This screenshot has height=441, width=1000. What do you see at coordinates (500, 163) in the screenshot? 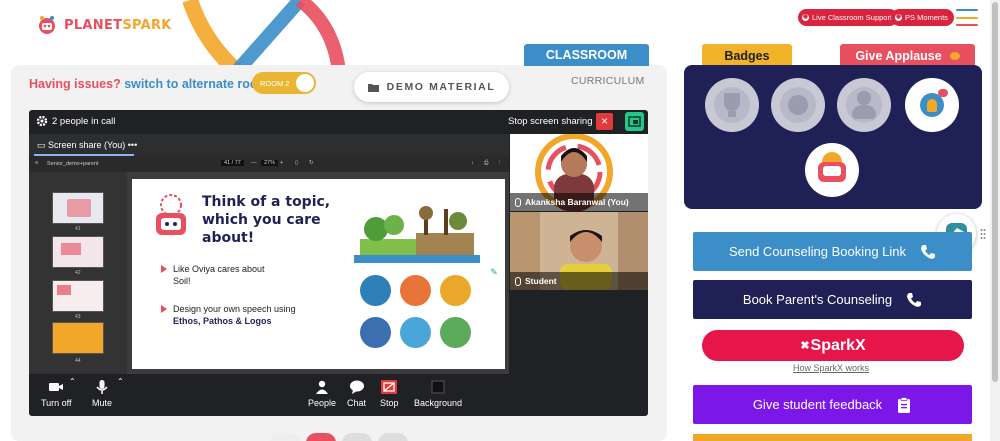
I see `pdf-more-icon: ⋮` at bounding box center [500, 163].